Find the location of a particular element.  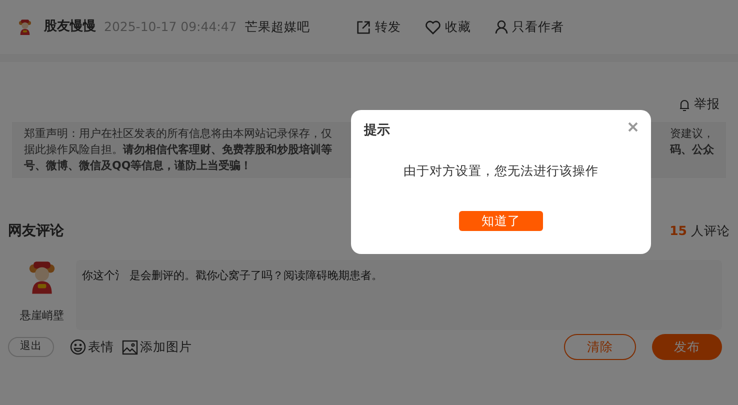

disclaimer-text: 据此操作风险自担。请勿相信代客理财、免费荐股和炒股培训等 is located at coordinates (178, 150).